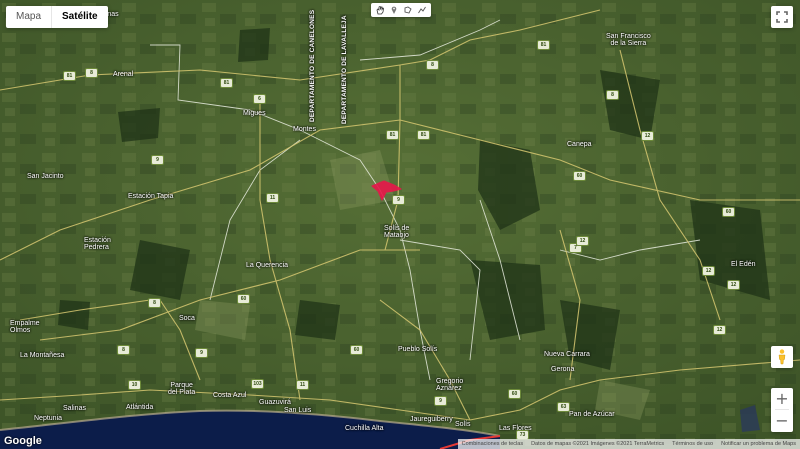  I want to click on place-montes: Montes, so click(304, 129).